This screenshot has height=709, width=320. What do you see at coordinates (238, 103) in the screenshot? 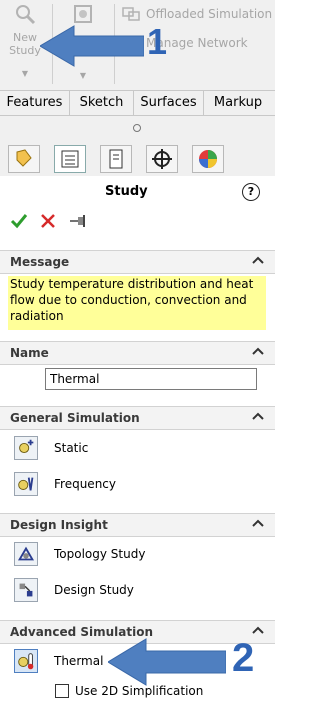
I see `tab-markup: Markup` at bounding box center [238, 103].